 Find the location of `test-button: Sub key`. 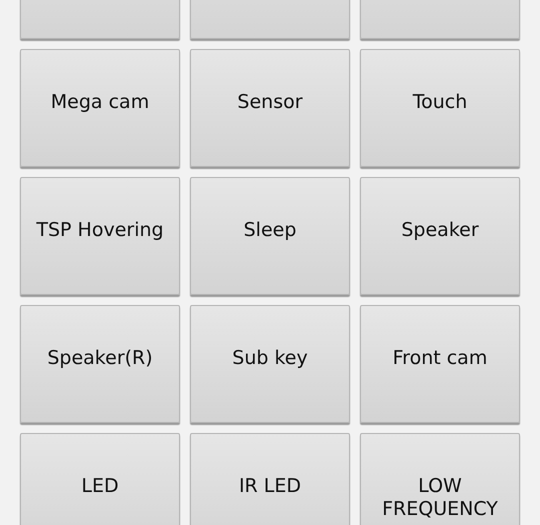

test-button: Sub key is located at coordinates (270, 364).